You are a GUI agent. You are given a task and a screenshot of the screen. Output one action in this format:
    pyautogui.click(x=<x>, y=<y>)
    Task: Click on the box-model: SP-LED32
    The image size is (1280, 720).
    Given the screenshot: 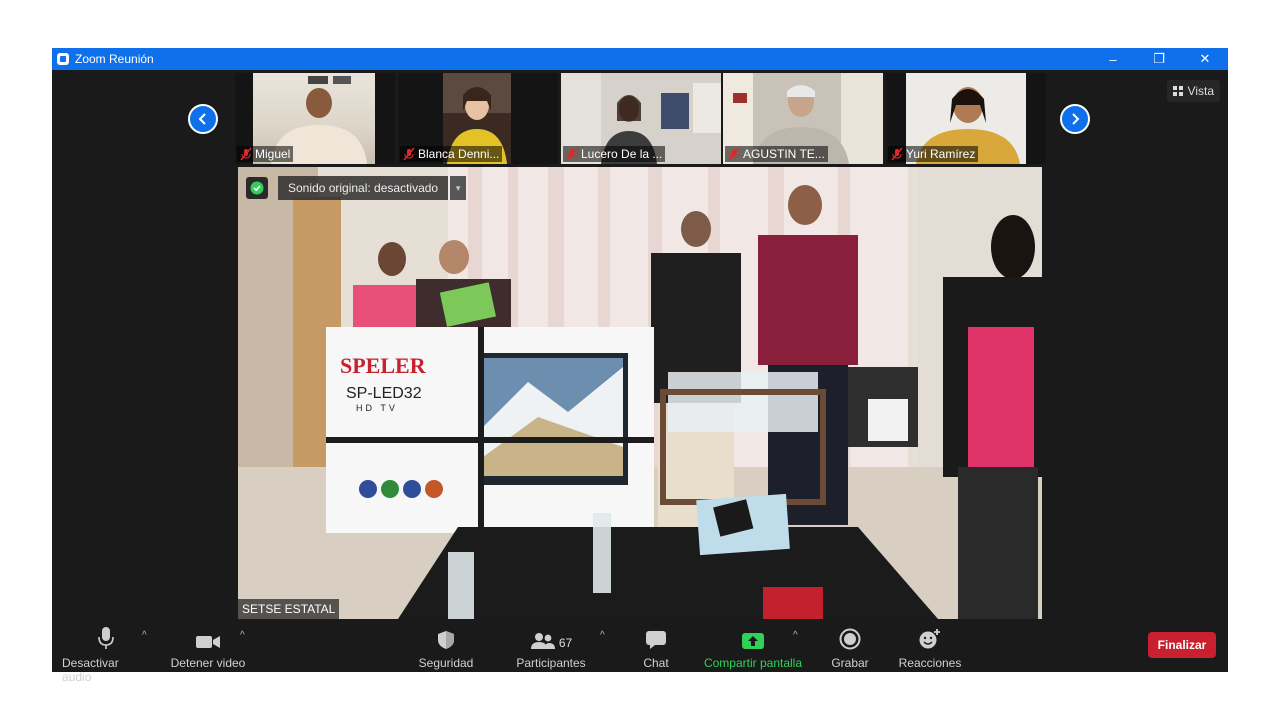 What is the action you would take?
    pyautogui.click(x=384, y=393)
    